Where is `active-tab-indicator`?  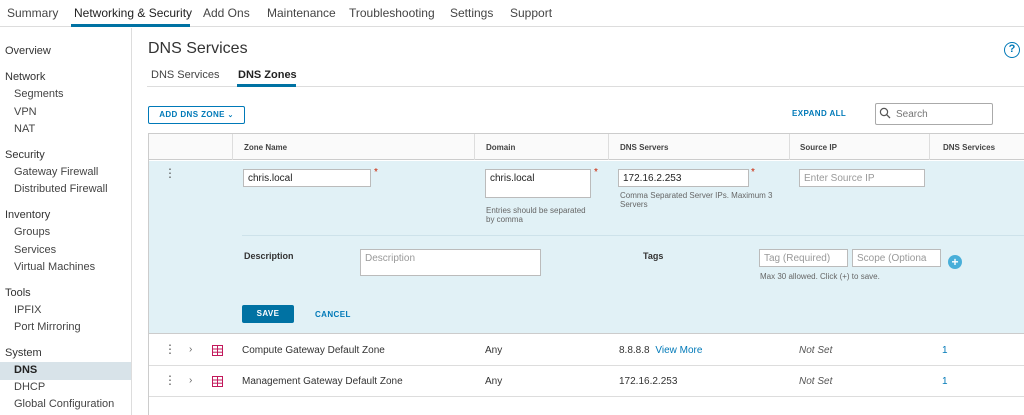 active-tab-indicator is located at coordinates (130, 25).